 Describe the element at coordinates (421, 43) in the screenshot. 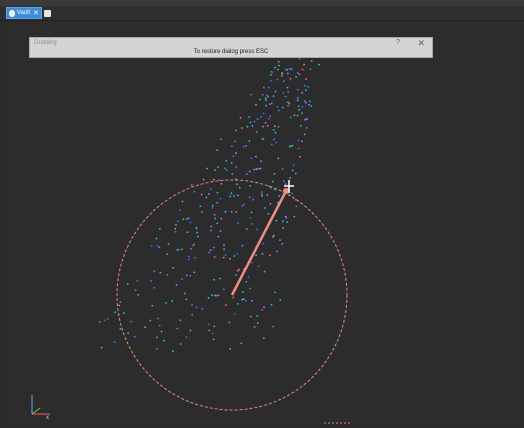

I see `close-icon: ✕` at that location.